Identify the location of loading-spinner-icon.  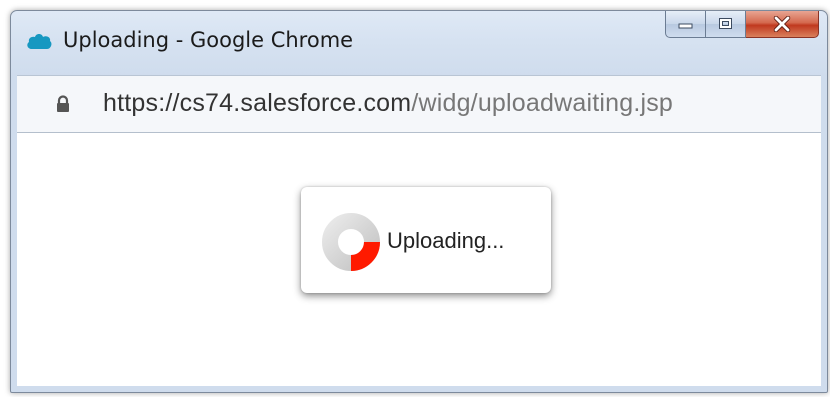
(351, 242).